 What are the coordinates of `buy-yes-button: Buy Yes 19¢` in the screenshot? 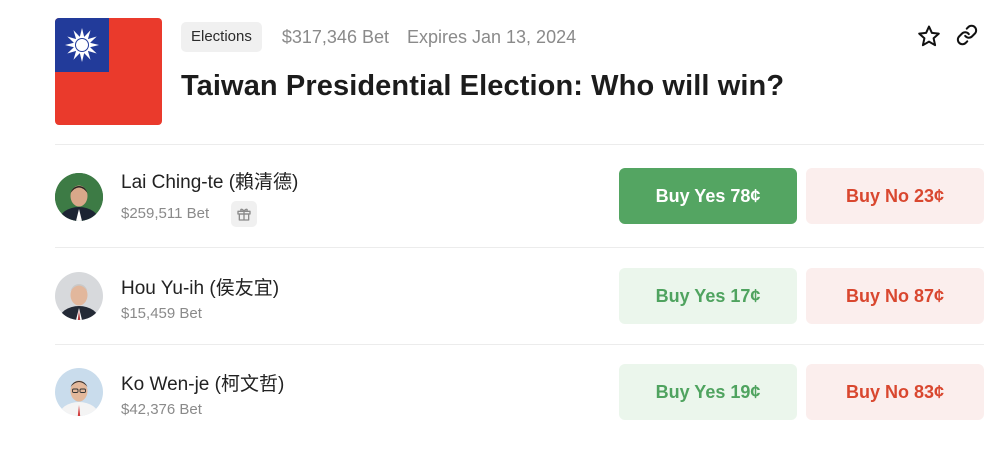 It's located at (708, 392).